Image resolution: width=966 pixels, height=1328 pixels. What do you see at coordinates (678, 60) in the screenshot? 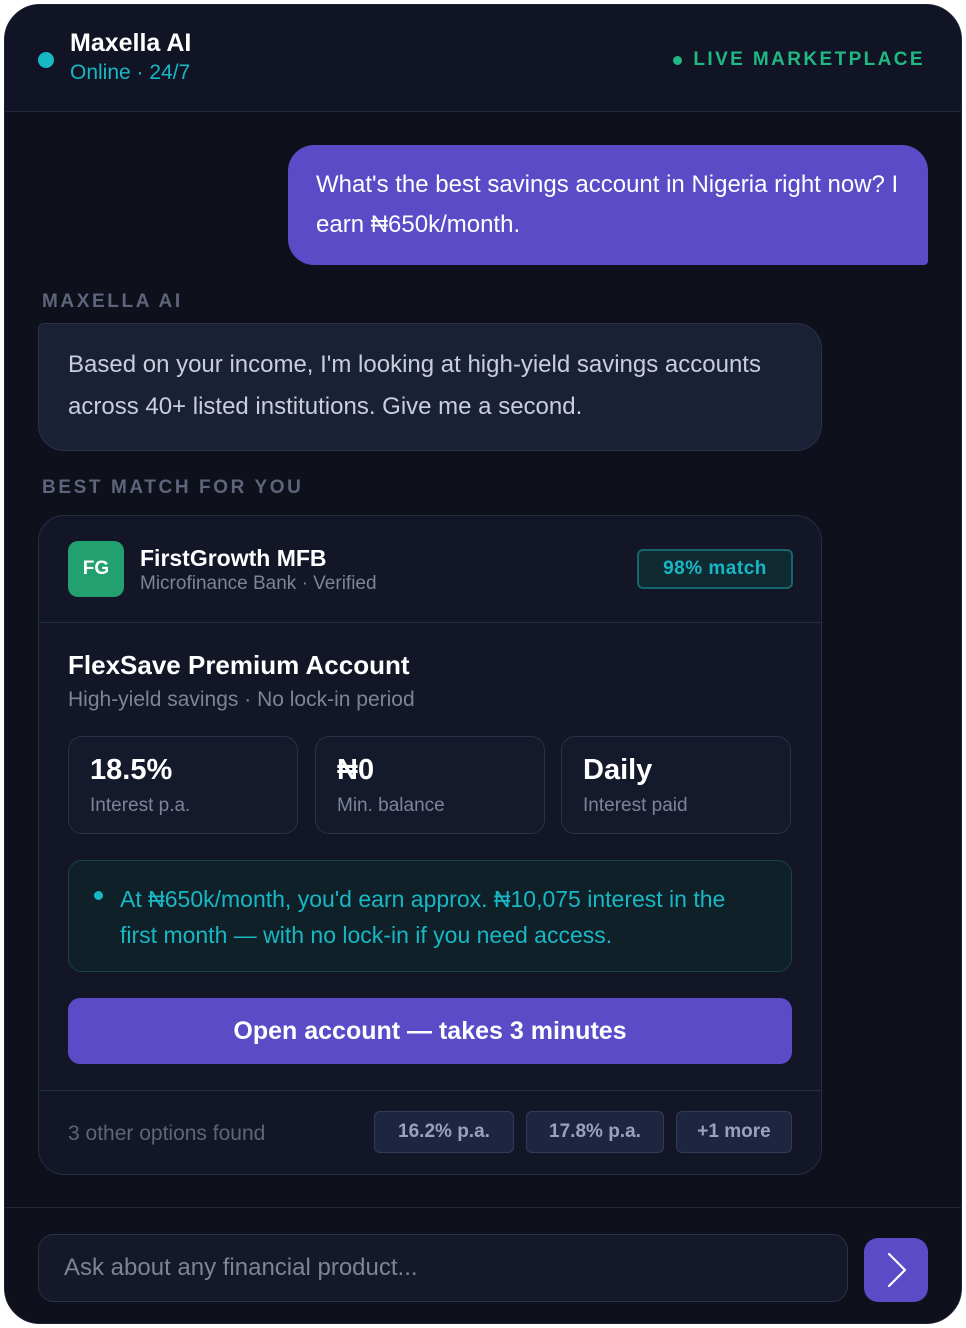
I see `live-dot-icon` at bounding box center [678, 60].